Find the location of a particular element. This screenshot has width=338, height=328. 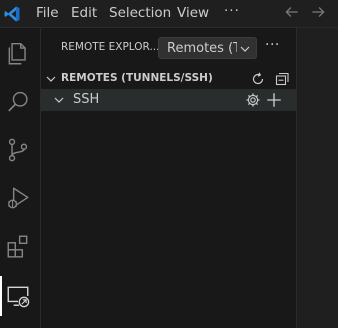

gear-icon is located at coordinates (253, 100).